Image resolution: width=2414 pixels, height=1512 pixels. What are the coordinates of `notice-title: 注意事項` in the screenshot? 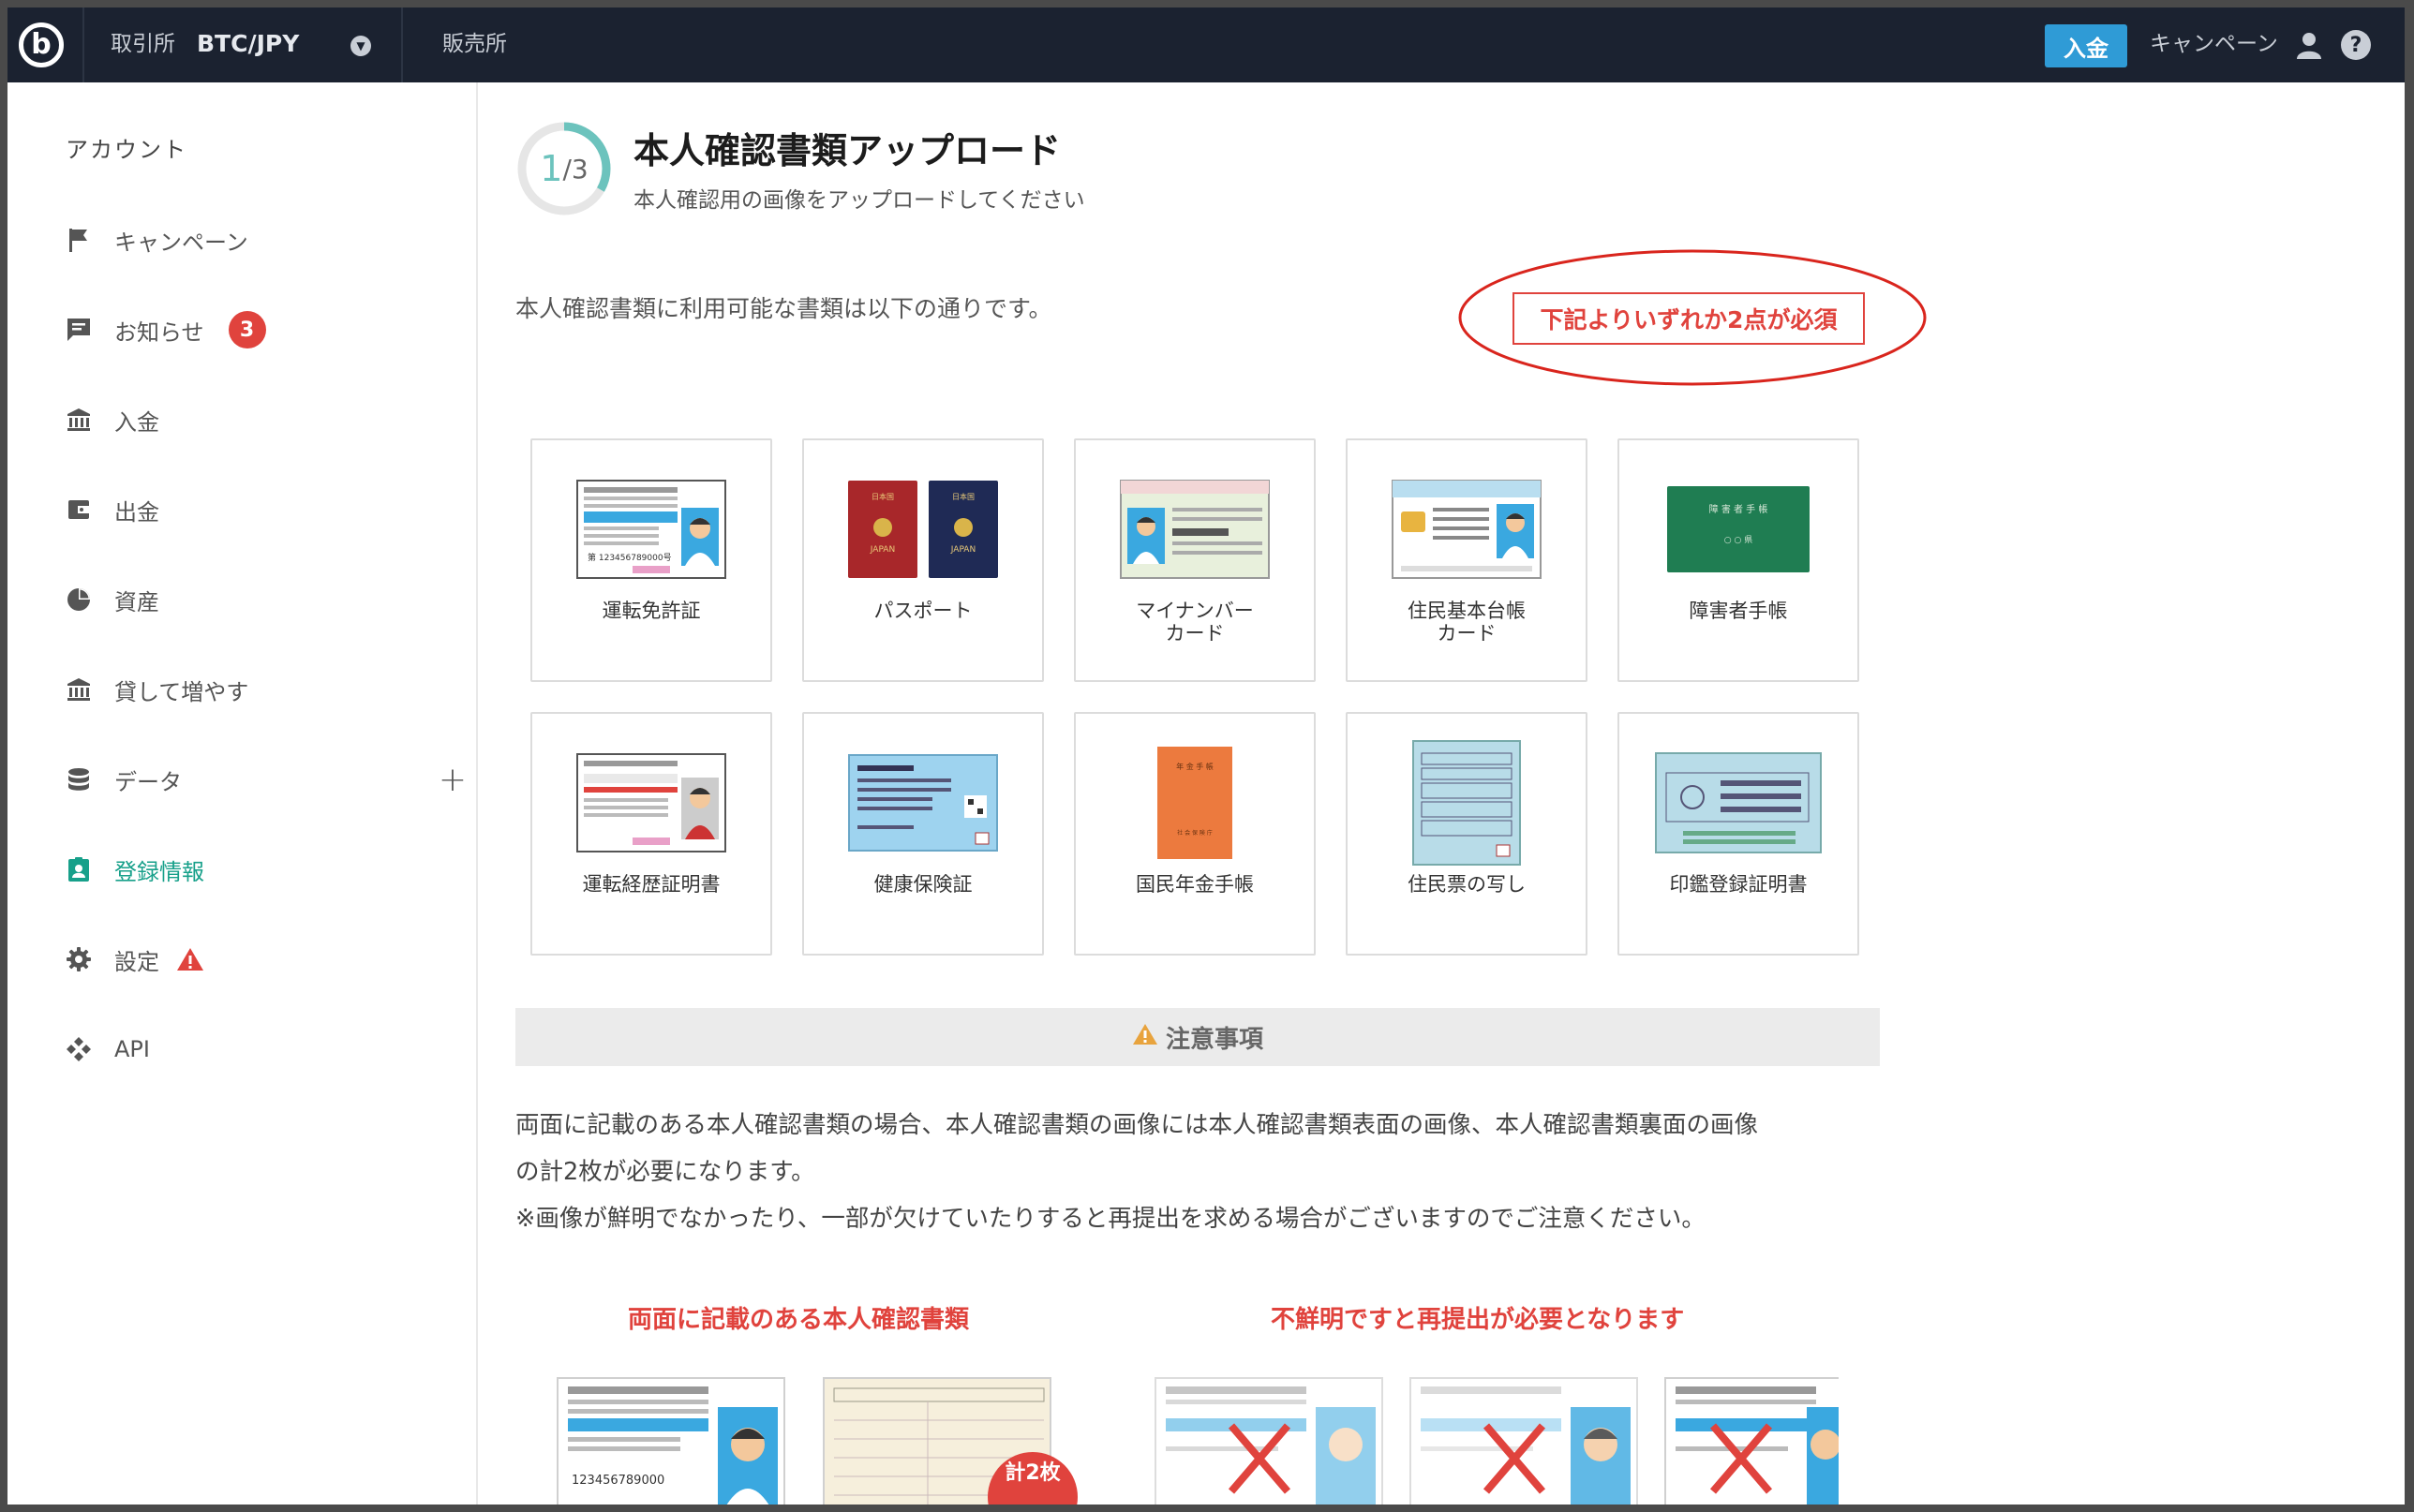 It's located at (1214, 1039).